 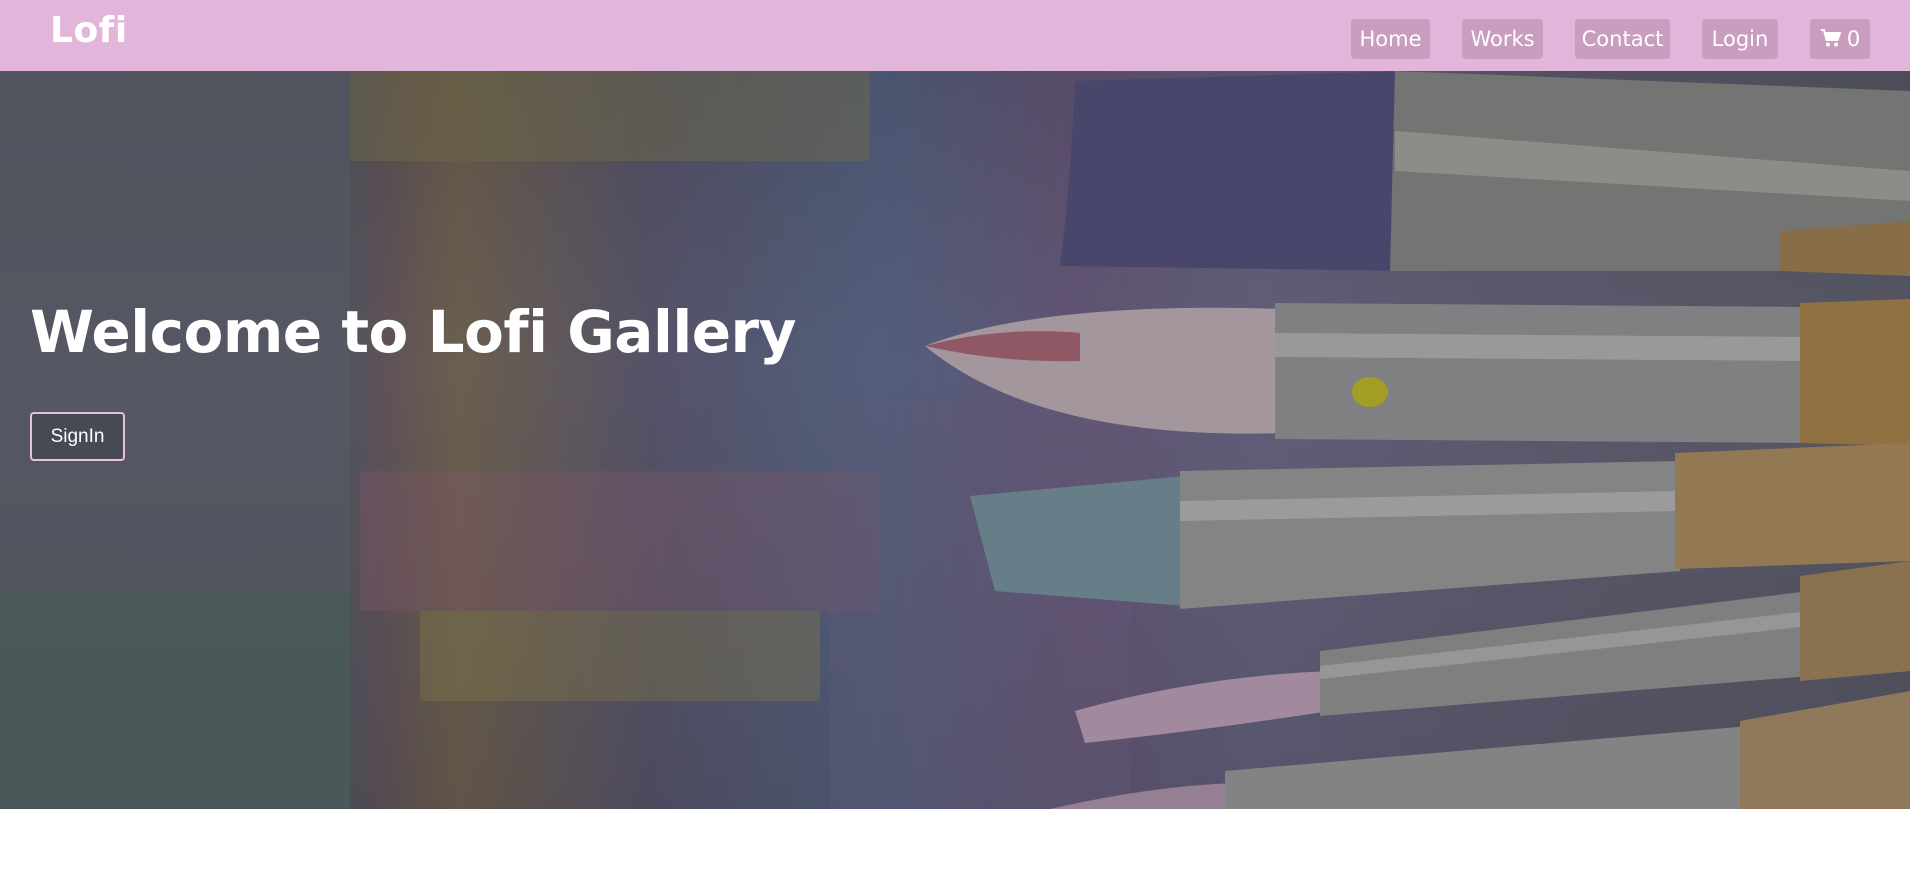 What do you see at coordinates (1622, 39) in the screenshot?
I see `nav-contact-button: Contact` at bounding box center [1622, 39].